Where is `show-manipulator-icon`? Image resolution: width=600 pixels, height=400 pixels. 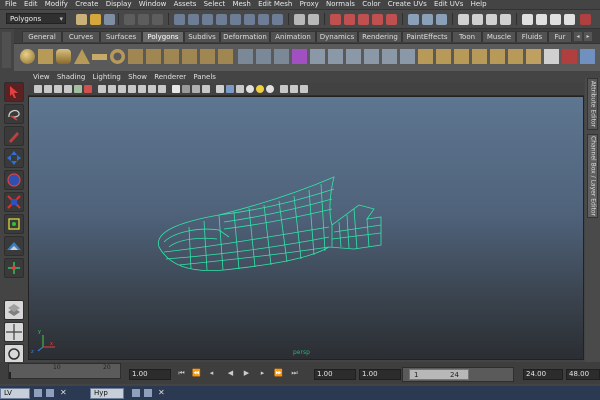
show-manipulator-icon is located at coordinates (14, 268).